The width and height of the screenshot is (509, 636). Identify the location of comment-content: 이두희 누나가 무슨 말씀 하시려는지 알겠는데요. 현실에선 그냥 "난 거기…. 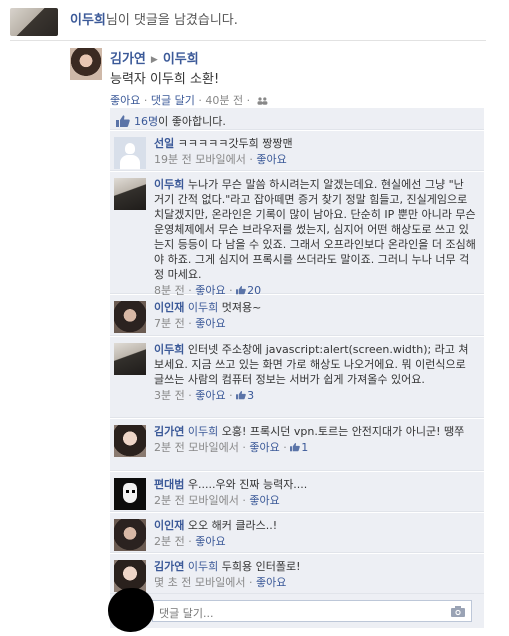
(315, 237).